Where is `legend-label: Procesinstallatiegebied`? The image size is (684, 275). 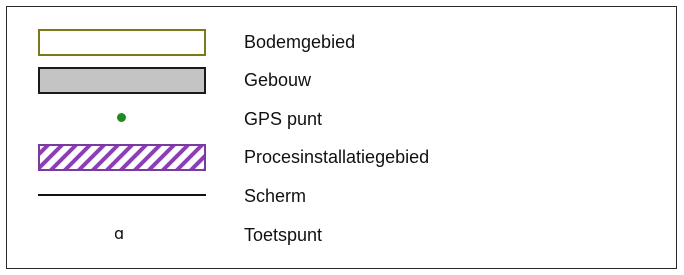
legend-label: Procesinstallatiegebied is located at coordinates (337, 157).